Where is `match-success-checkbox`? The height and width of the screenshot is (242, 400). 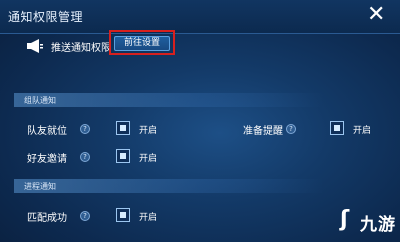 match-success-checkbox is located at coordinates (123, 215).